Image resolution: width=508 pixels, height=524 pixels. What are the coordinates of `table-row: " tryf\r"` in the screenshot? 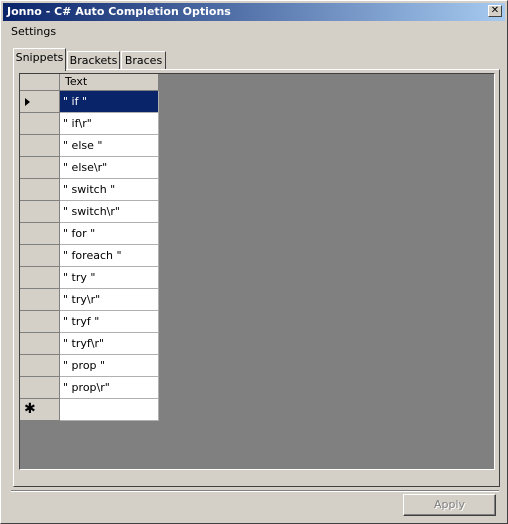 It's located at (89, 344).